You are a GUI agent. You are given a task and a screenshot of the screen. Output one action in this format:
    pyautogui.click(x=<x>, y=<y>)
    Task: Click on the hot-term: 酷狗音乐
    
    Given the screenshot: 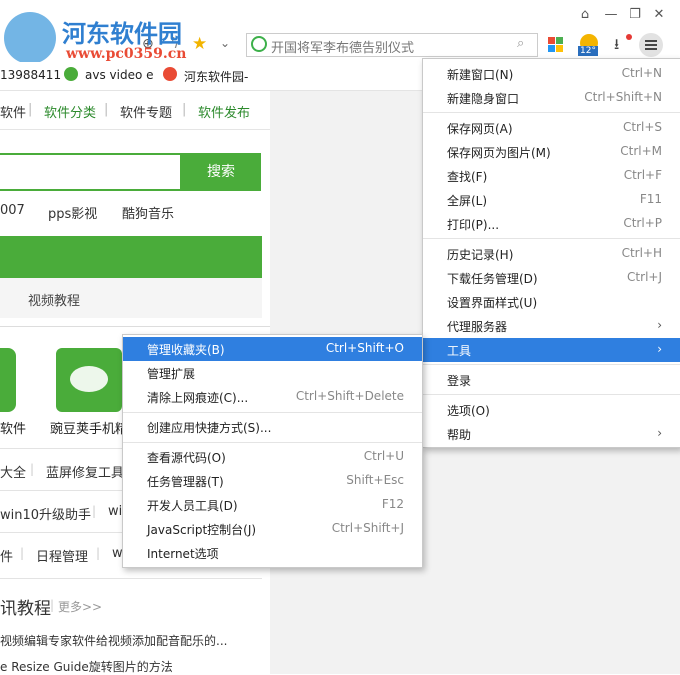 What is the action you would take?
    pyautogui.click(x=148, y=212)
    